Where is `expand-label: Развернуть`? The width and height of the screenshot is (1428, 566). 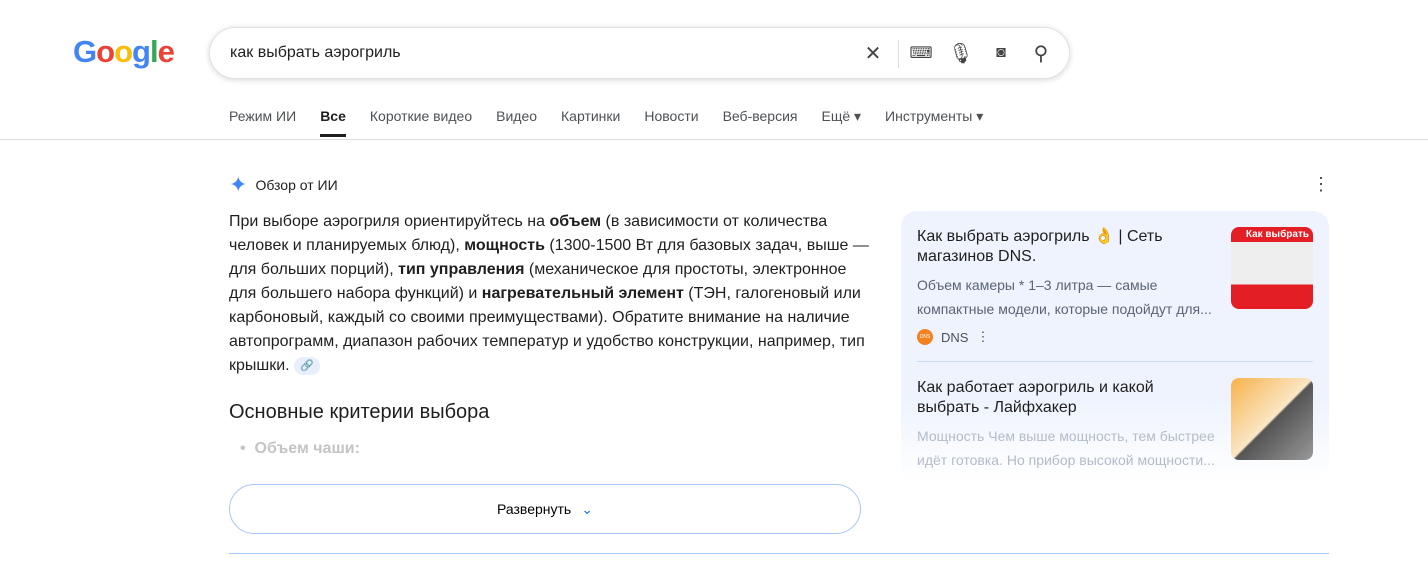
expand-label: Развернуть is located at coordinates (534, 509).